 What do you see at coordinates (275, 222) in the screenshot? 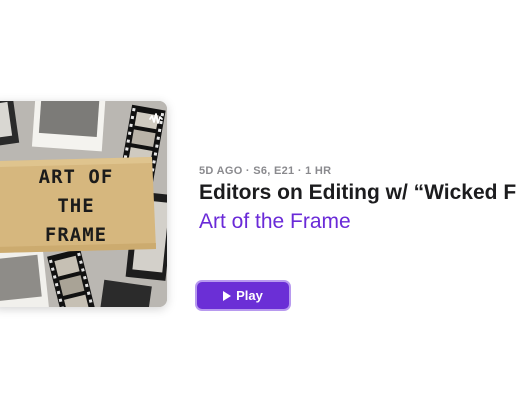
I see `show-name-link: Art of the Frame` at bounding box center [275, 222].